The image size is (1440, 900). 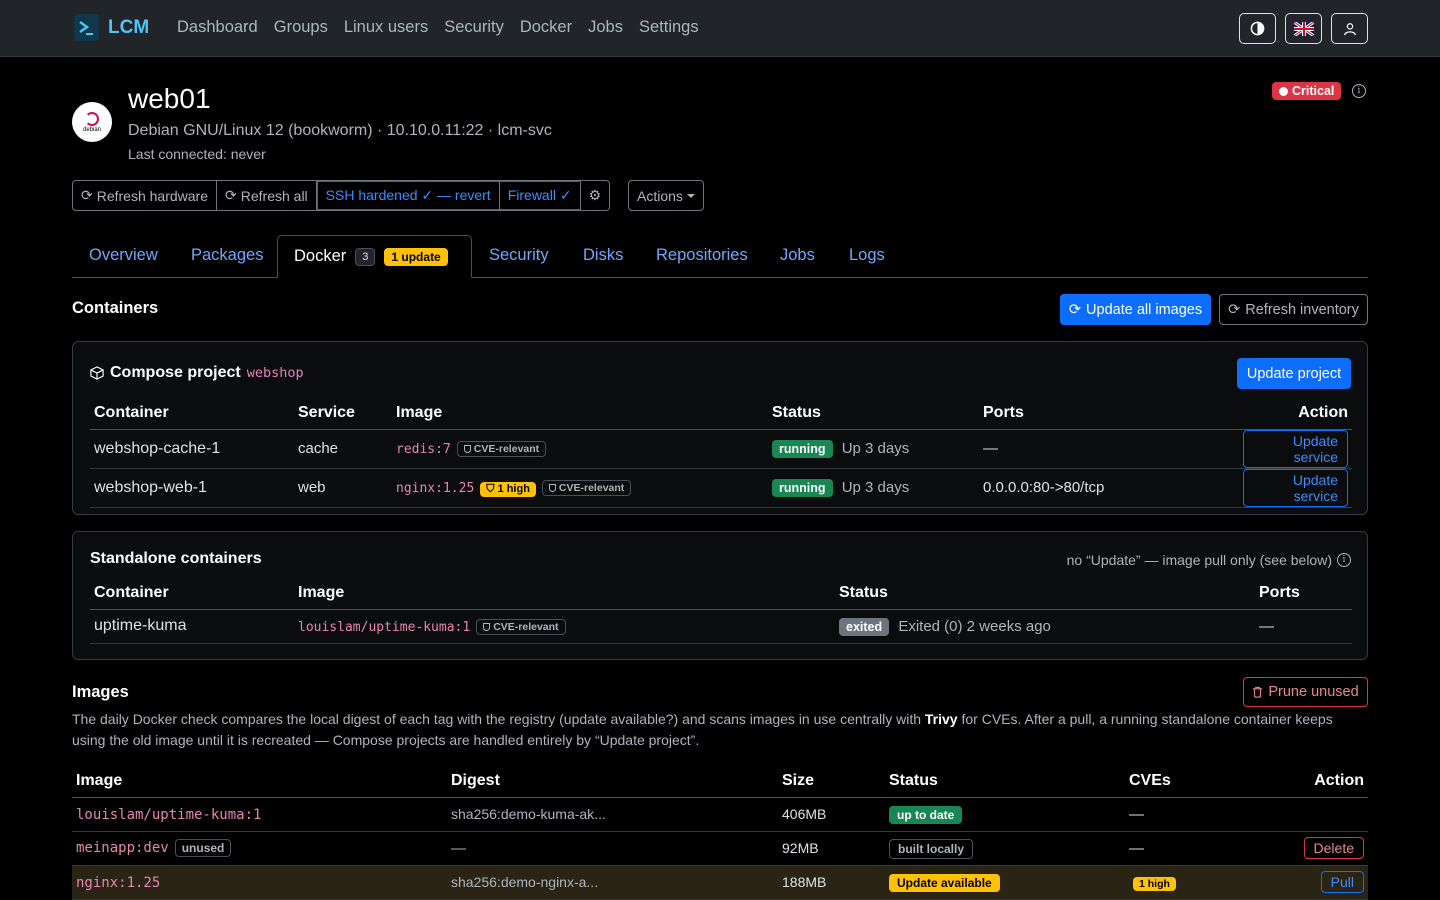 I want to click on nav-security: Security, so click(x=474, y=27).